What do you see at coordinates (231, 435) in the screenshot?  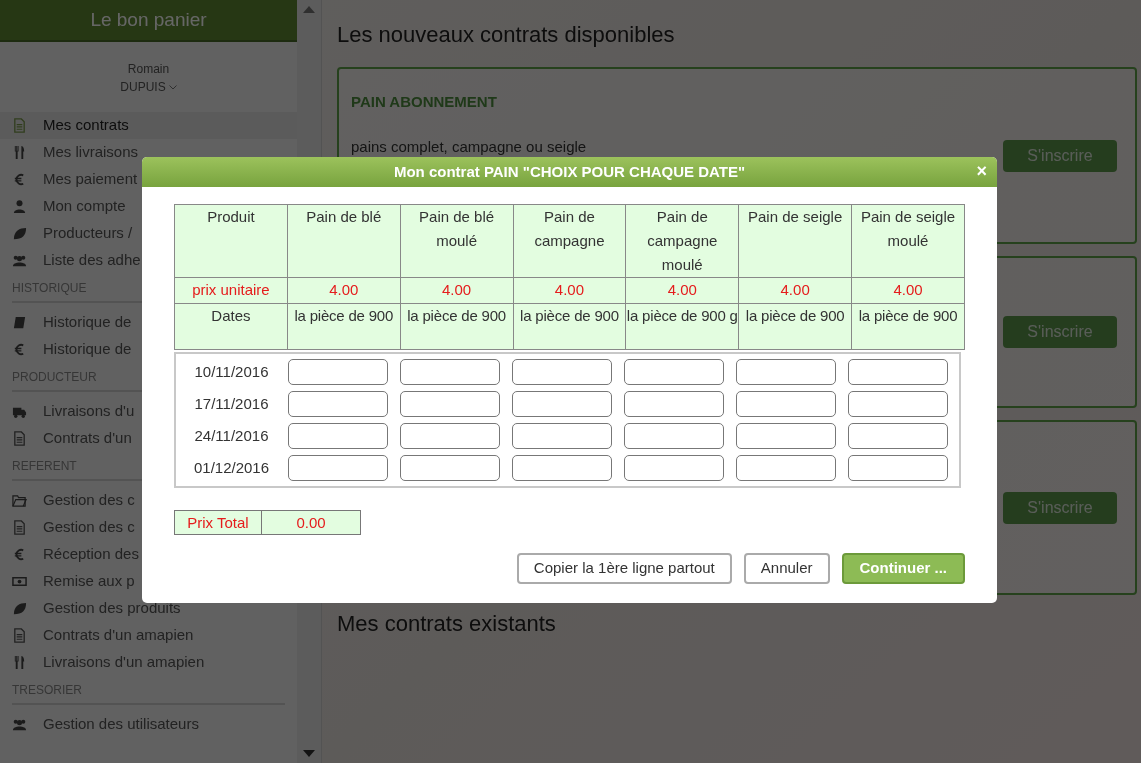 I see `date-label: 24/11/2016` at bounding box center [231, 435].